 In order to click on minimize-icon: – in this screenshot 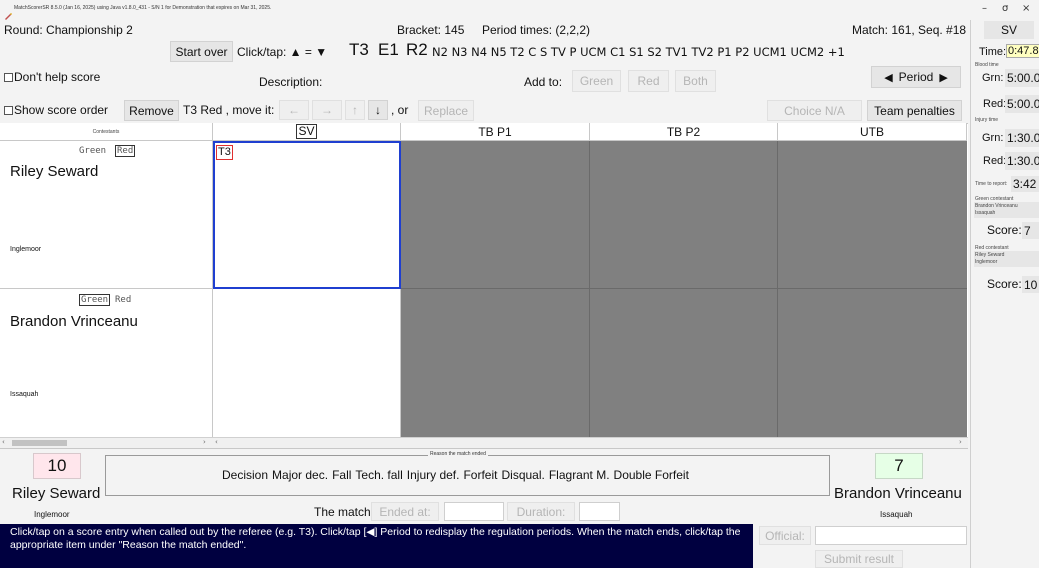, I will do `click(984, 8)`.